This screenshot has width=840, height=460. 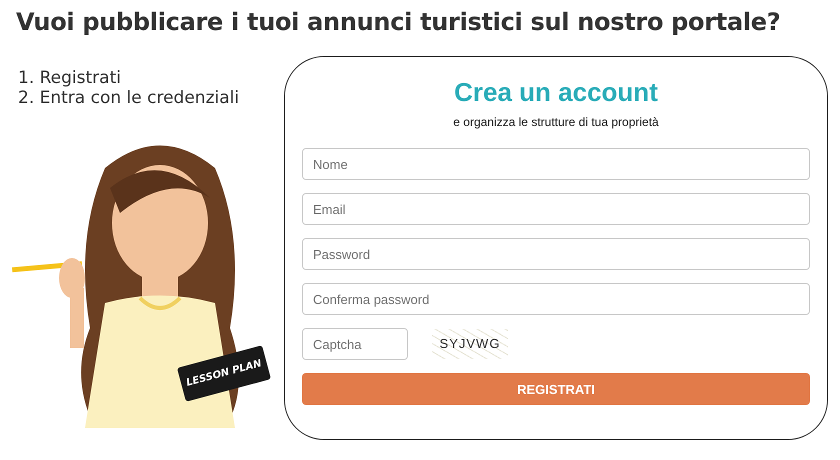 What do you see at coordinates (556, 164) in the screenshot?
I see `input-field: Nome` at bounding box center [556, 164].